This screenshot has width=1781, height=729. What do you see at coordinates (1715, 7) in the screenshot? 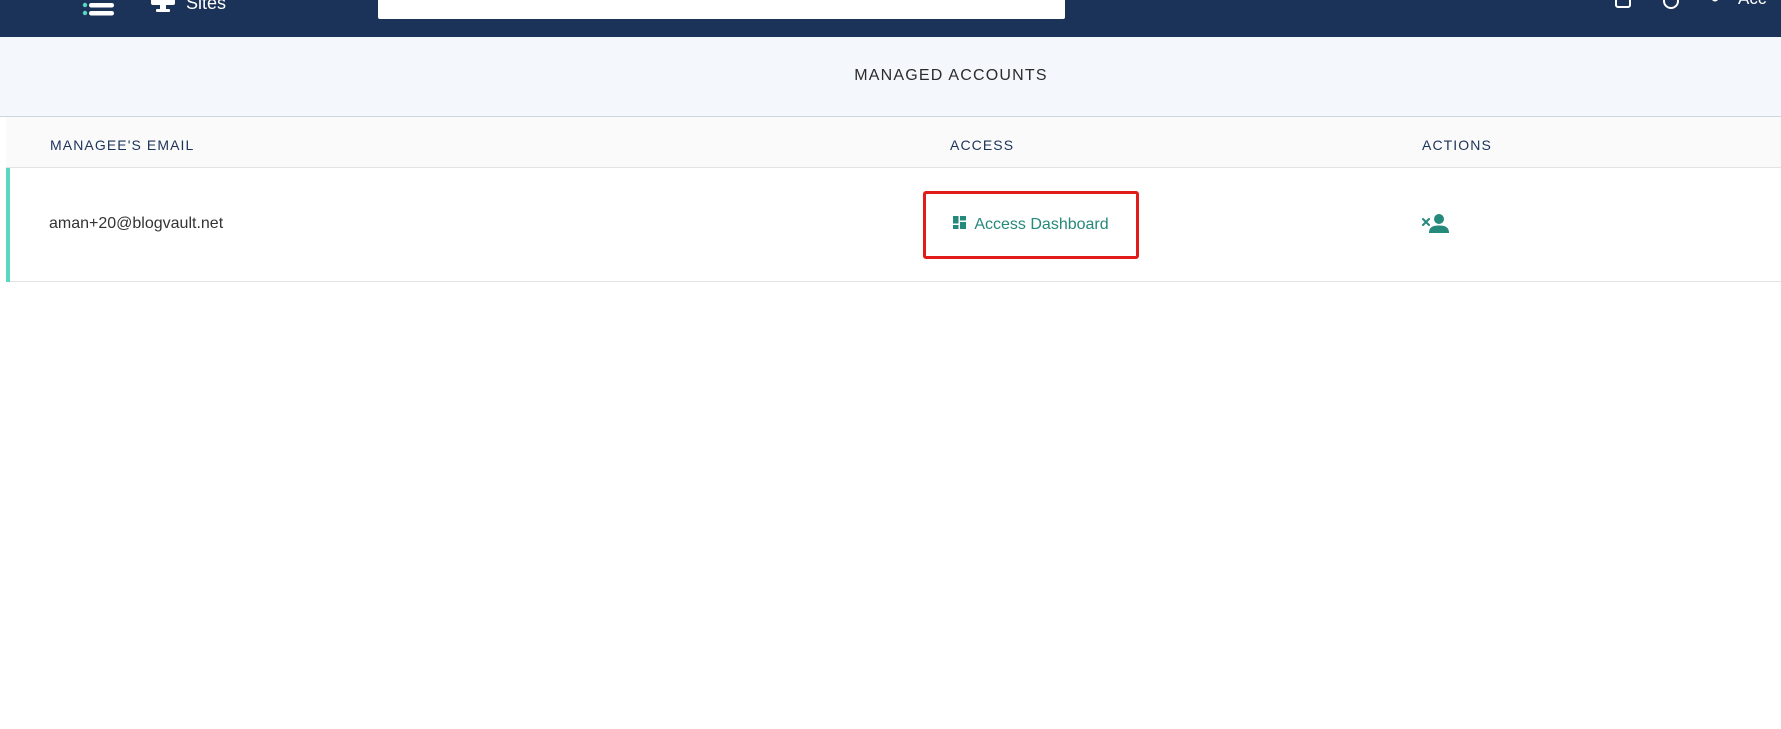
I see `user-icon` at bounding box center [1715, 7].